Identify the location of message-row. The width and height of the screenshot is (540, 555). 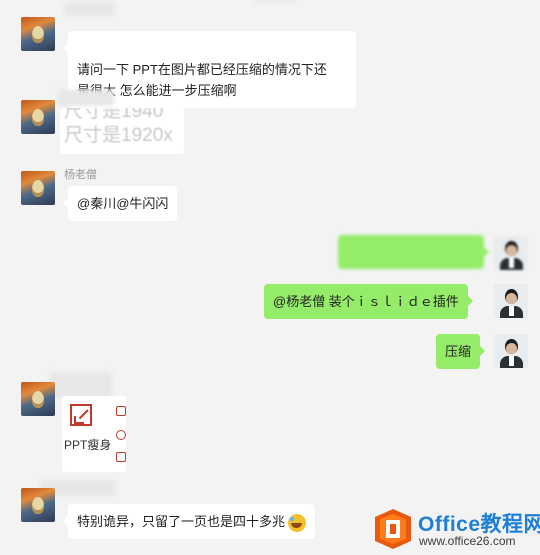
(270, 254).